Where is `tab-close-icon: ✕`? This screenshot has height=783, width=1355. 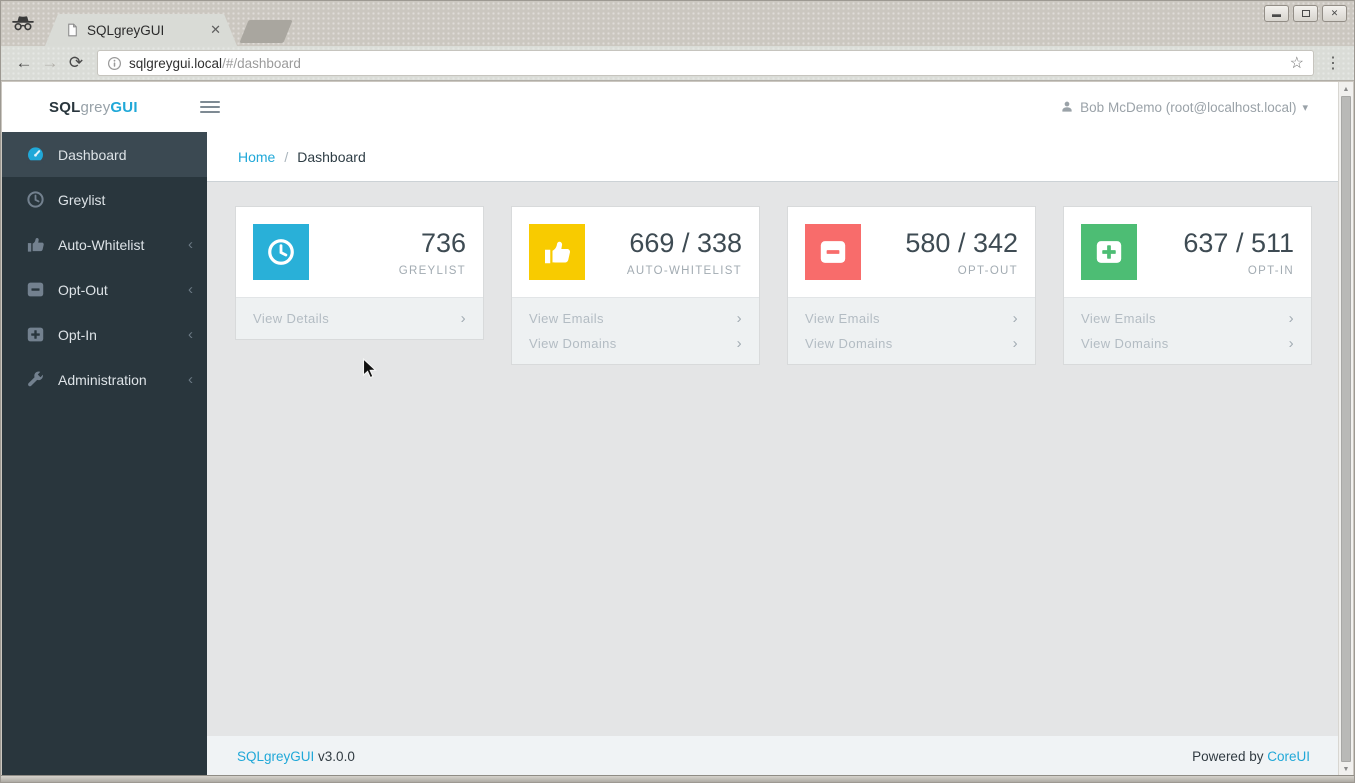
tab-close-icon: ✕ is located at coordinates (215, 30).